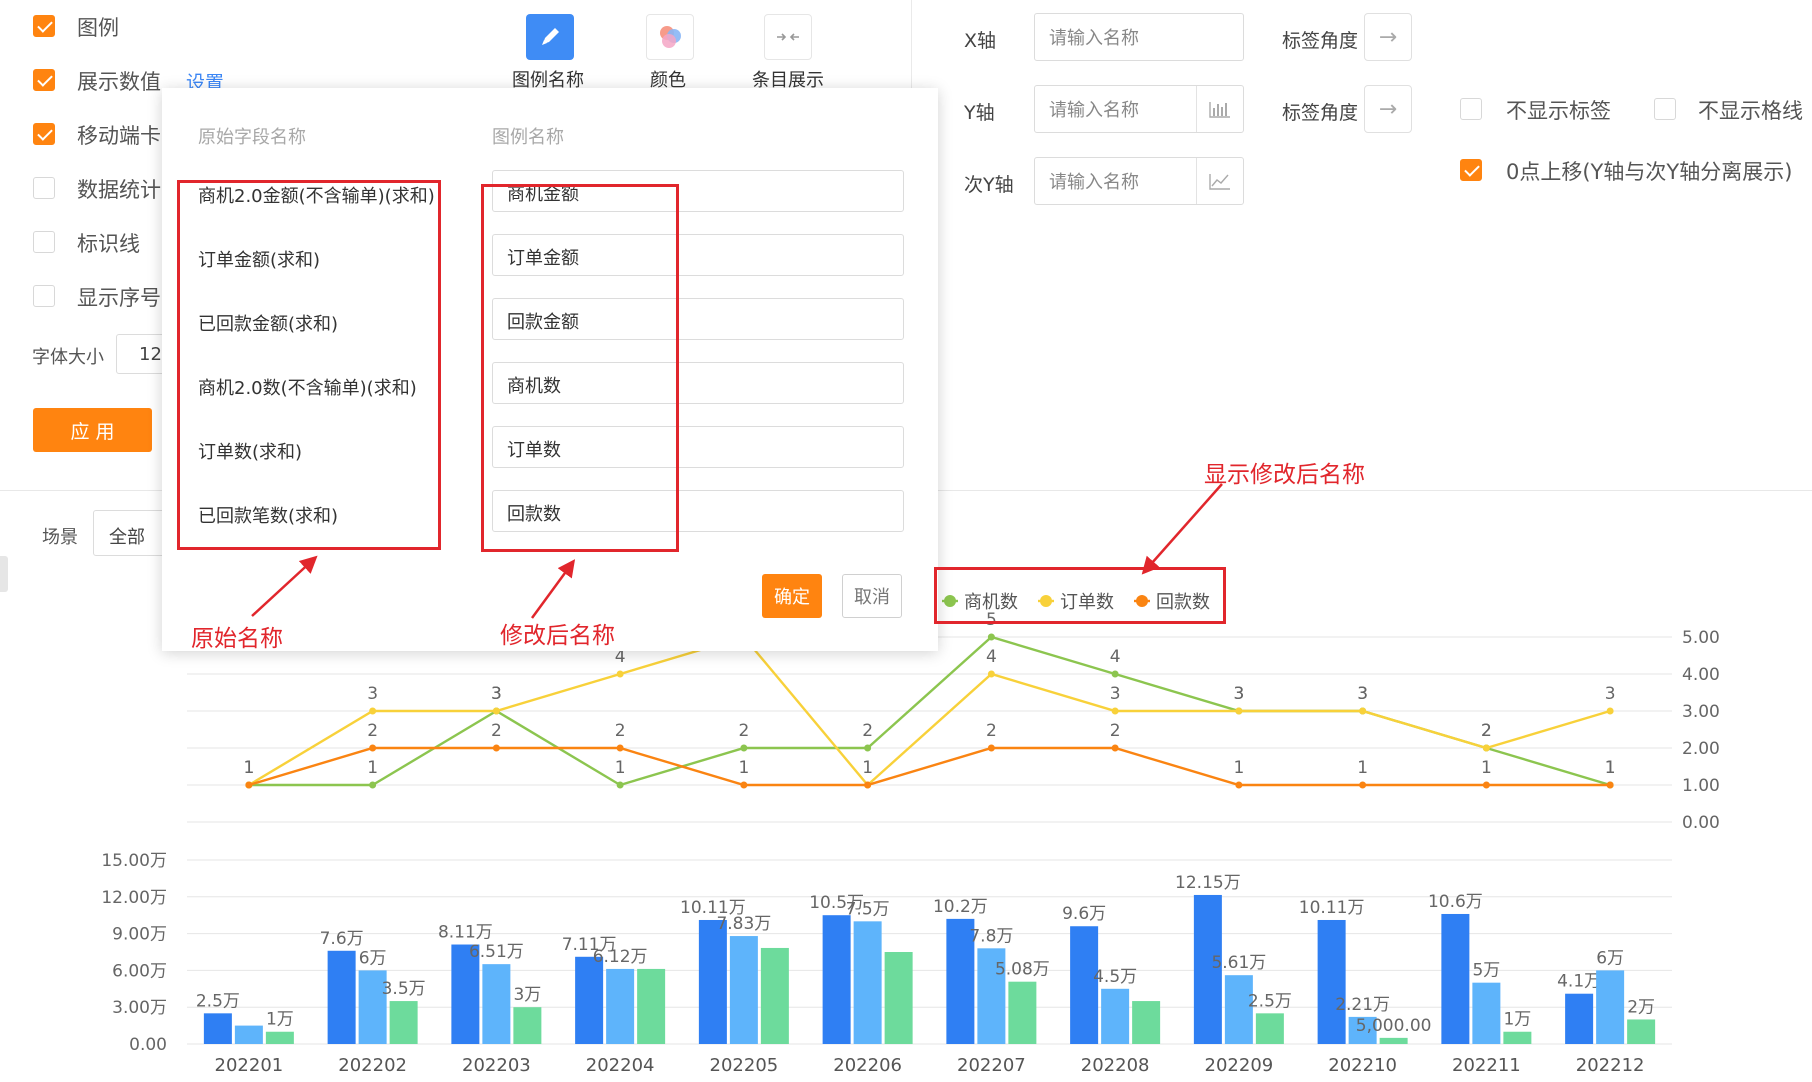  I want to click on original-name-annotation: 原始名称, so click(237, 639).